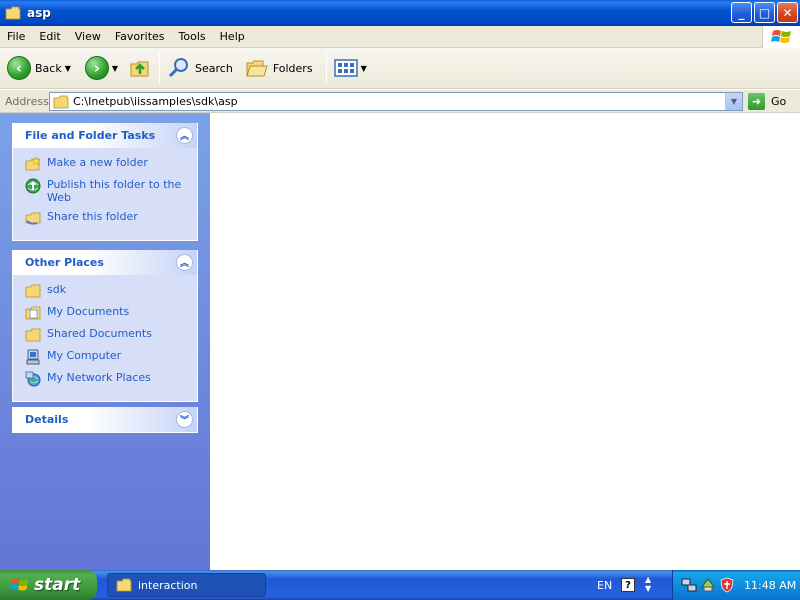 Image resolution: width=800 pixels, height=600 pixels. What do you see at coordinates (648, 584) in the screenshot?
I see `tray-scroll-arrows-icon: ▲ ▼` at bounding box center [648, 584].